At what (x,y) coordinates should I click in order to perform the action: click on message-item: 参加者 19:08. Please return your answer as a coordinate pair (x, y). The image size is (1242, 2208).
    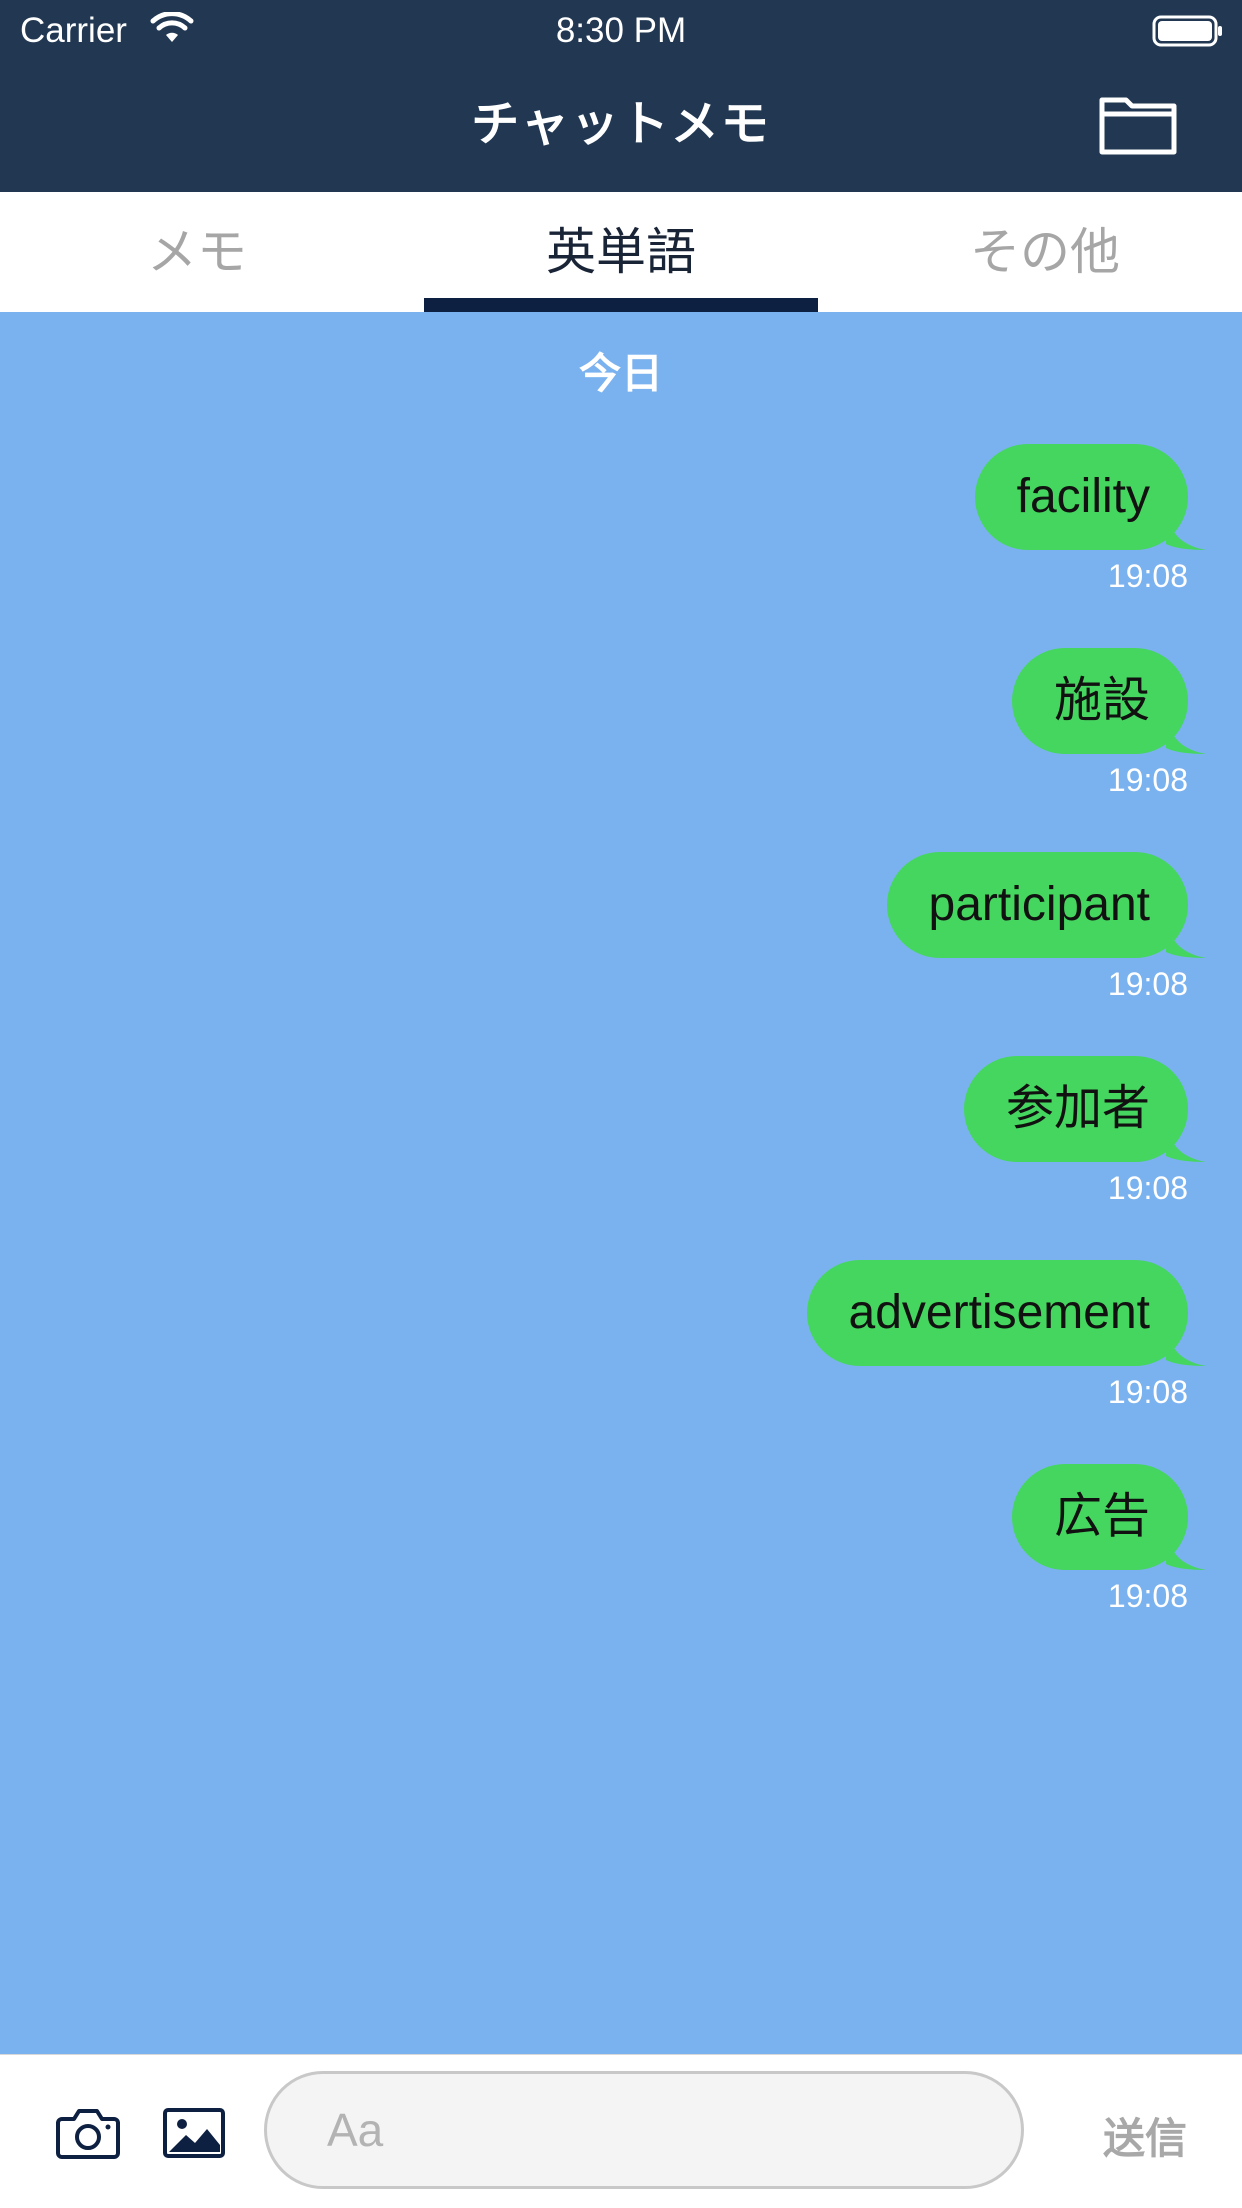
    Looking at the image, I should click on (1084, 1132).